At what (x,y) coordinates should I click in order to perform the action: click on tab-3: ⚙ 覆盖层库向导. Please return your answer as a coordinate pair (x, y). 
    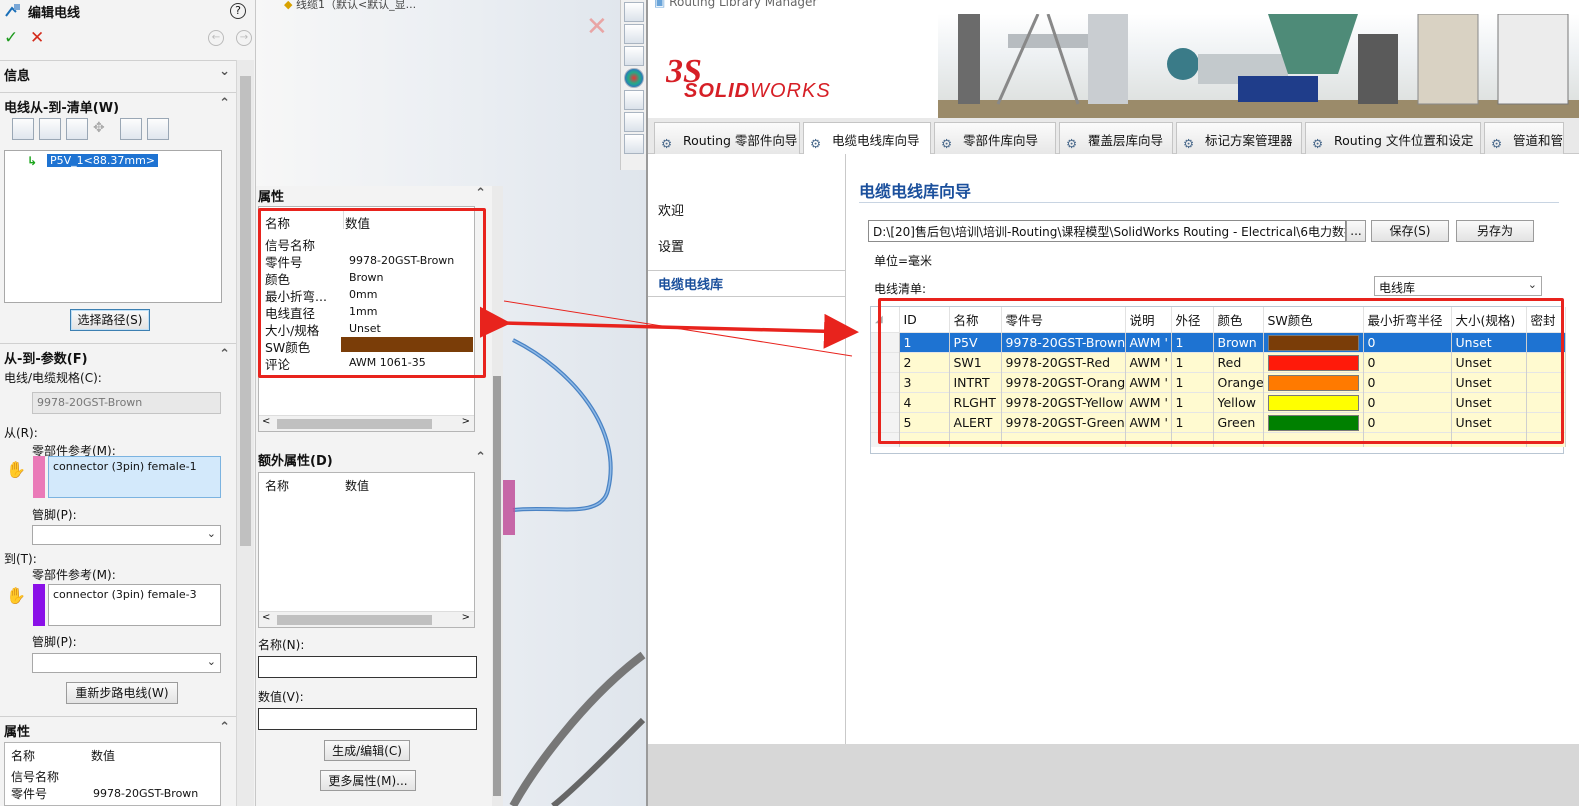
    Looking at the image, I should click on (1116, 138).